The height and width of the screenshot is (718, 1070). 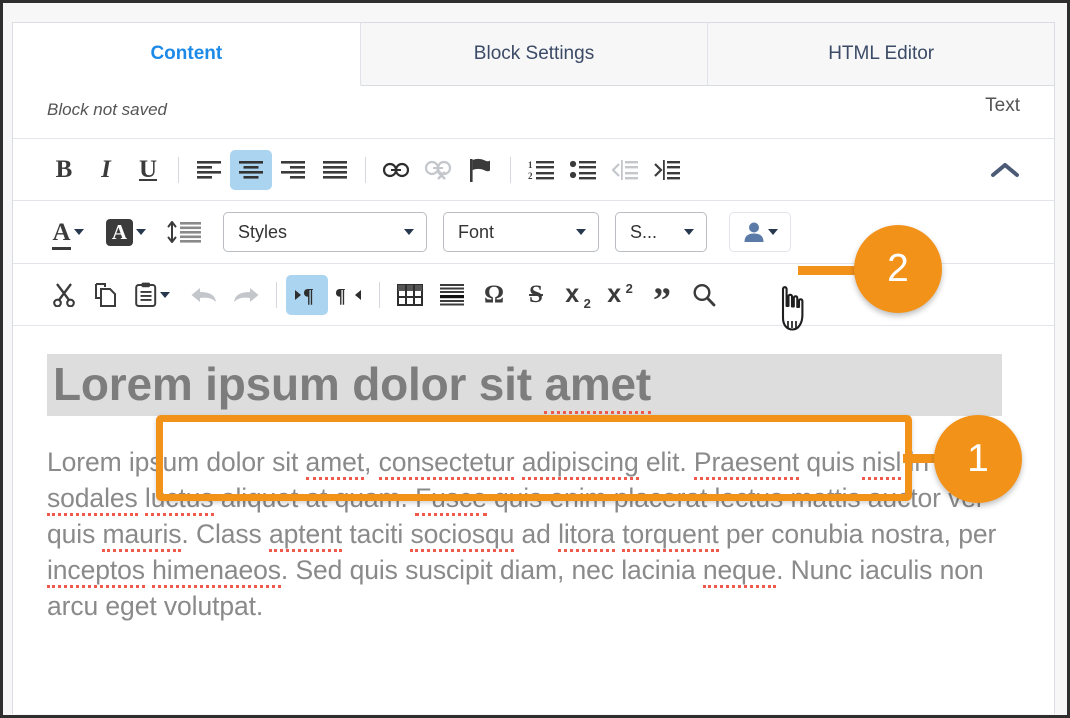 What do you see at coordinates (107, 109) in the screenshot?
I see `block-save-status: Block not saved` at bounding box center [107, 109].